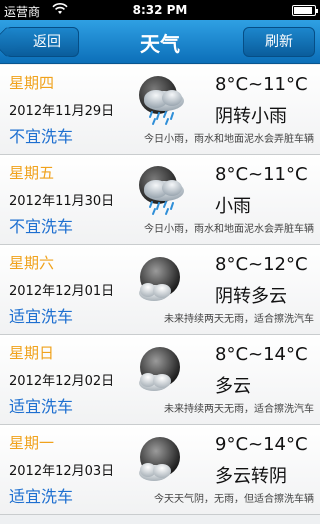 The height and width of the screenshot is (524, 320). I want to click on temperature-range: 8°C~14°C, so click(261, 354).